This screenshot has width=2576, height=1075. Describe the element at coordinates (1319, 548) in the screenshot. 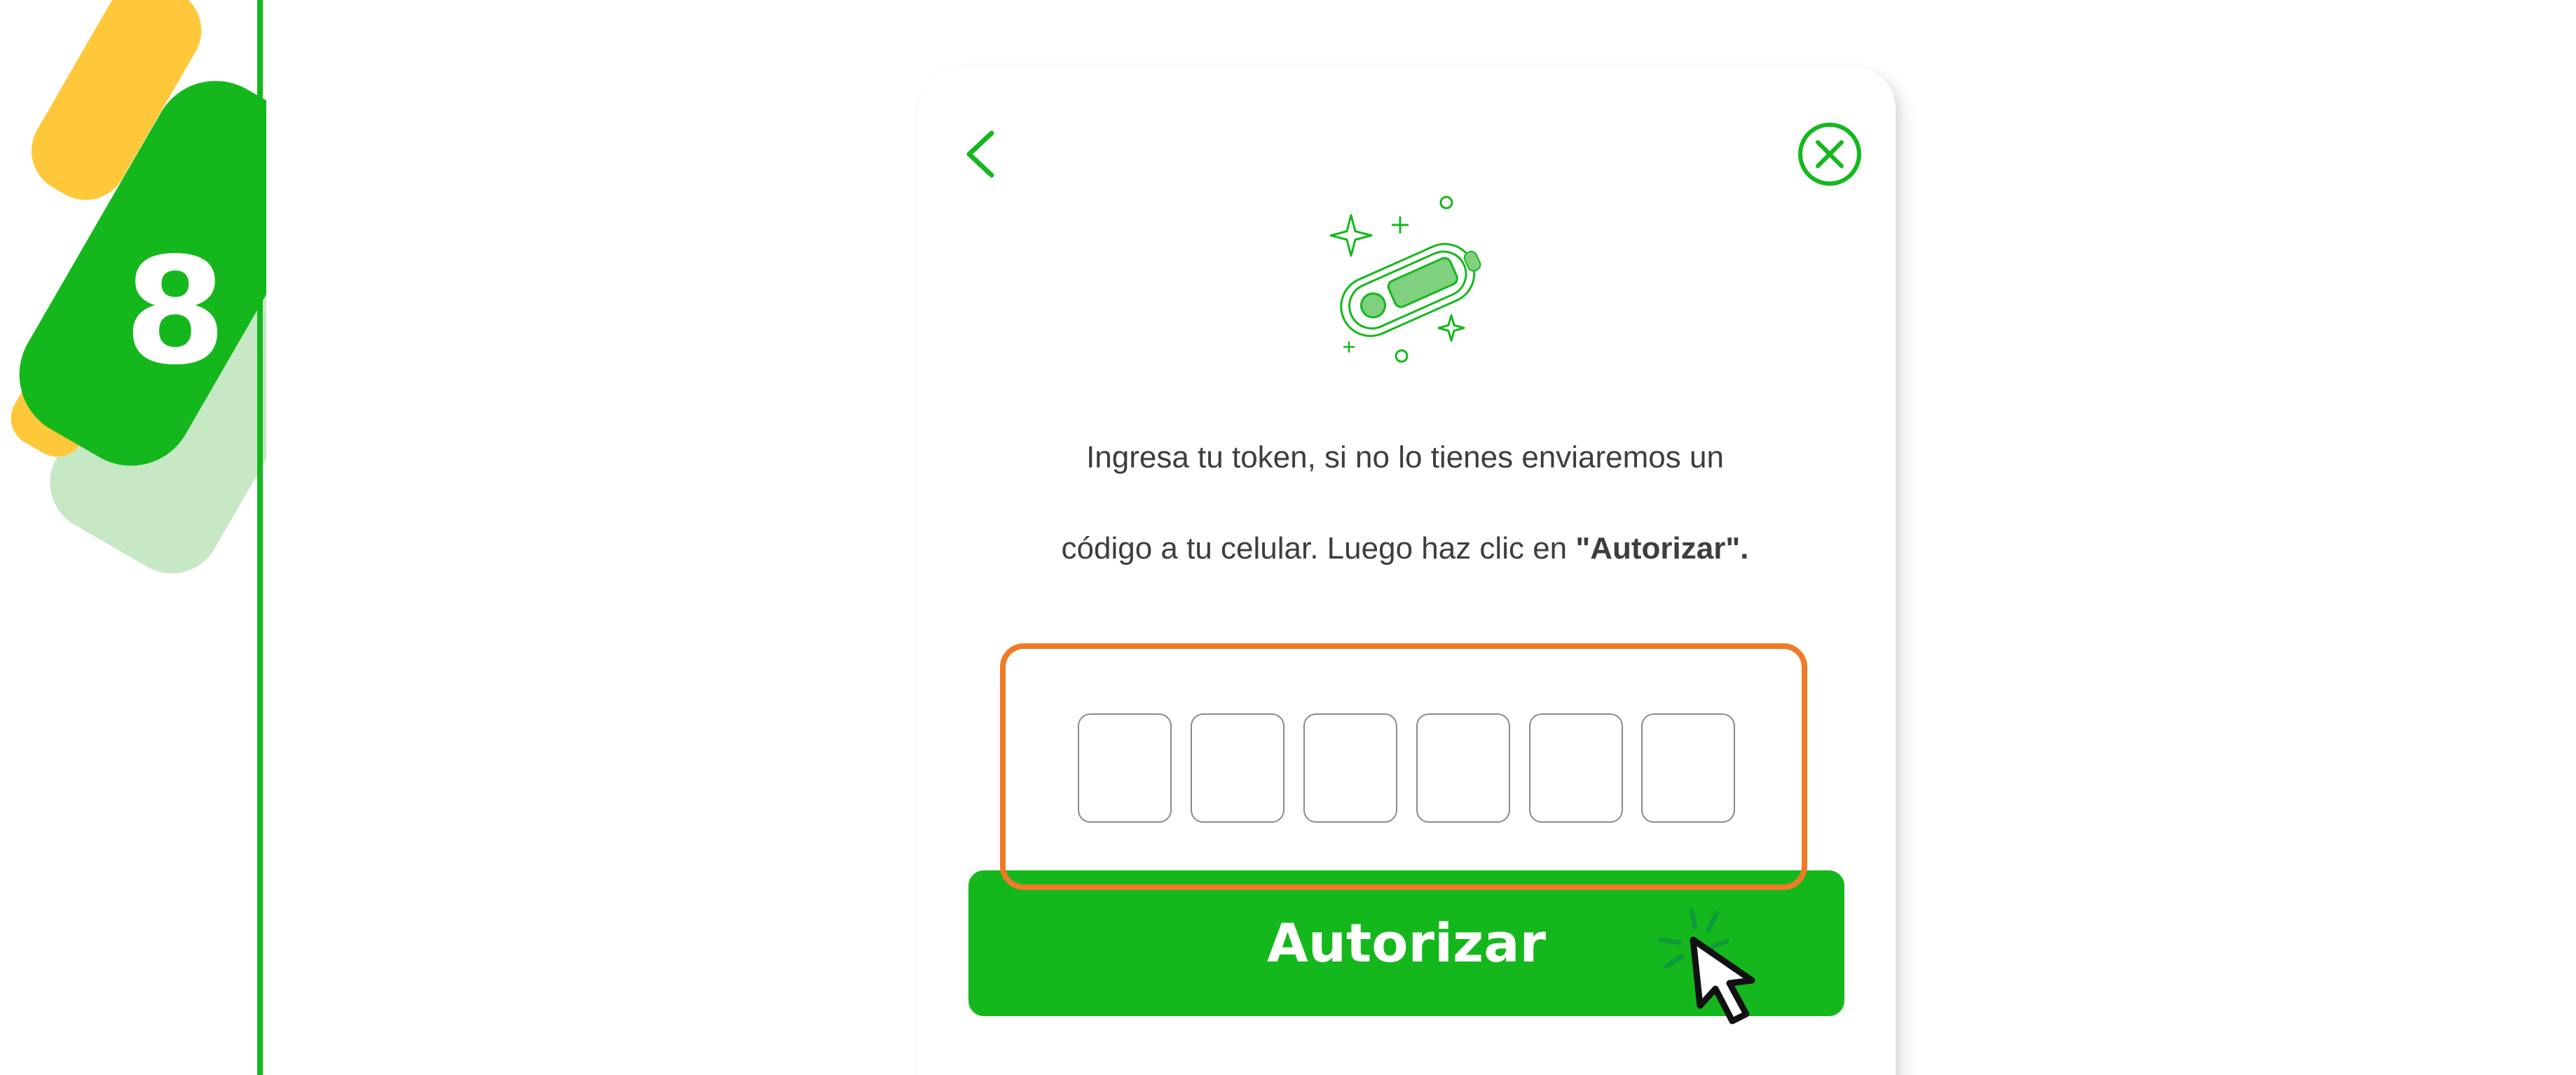

I see `instruction-line-2-text: código a tu celular. Luego haz clic en` at that location.